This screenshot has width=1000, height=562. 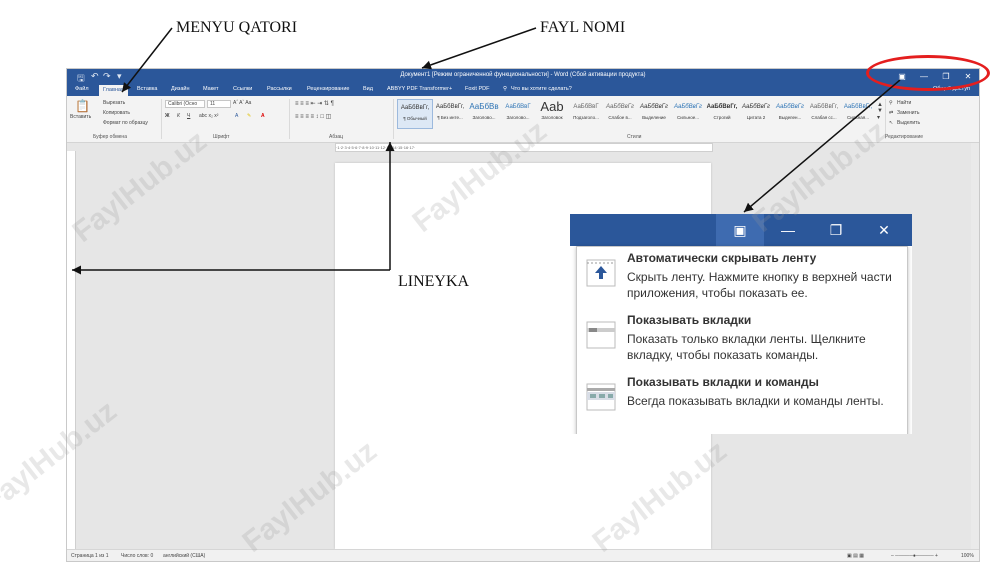 I want to click on arrow-file-name, so click(x=479, y=48).